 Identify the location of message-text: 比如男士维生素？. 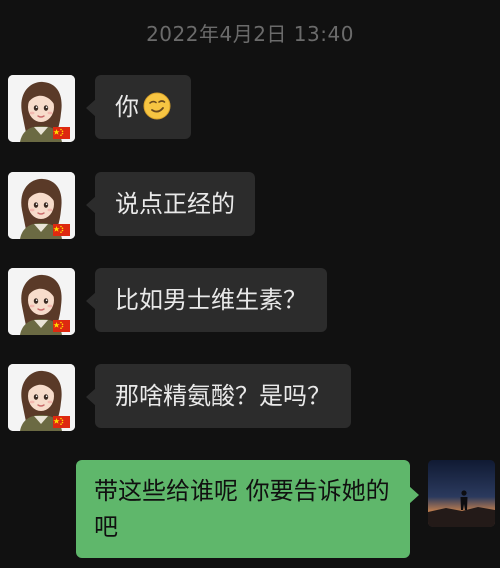
(211, 300).